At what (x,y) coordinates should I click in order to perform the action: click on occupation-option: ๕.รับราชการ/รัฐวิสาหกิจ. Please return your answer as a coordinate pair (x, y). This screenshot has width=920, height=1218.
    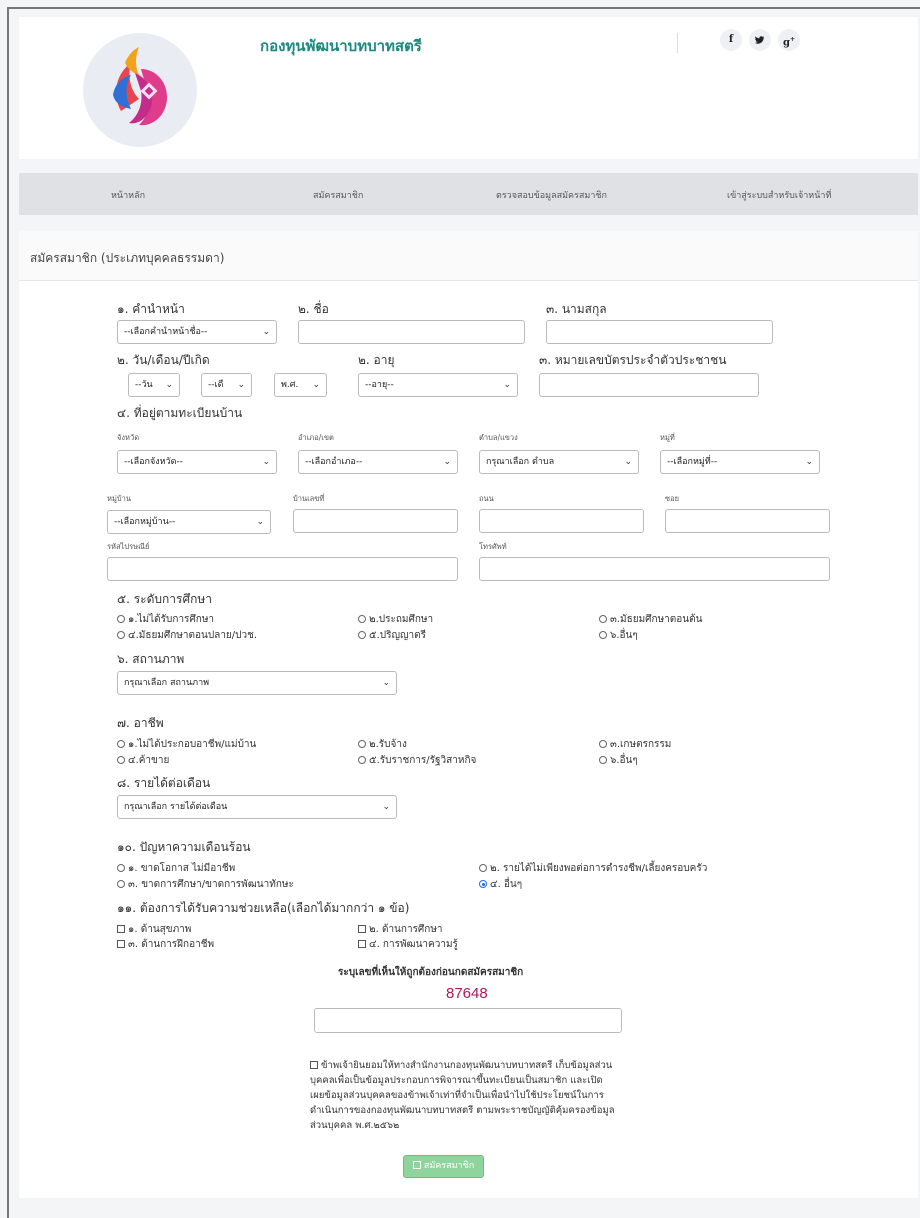
    Looking at the image, I should click on (417, 760).